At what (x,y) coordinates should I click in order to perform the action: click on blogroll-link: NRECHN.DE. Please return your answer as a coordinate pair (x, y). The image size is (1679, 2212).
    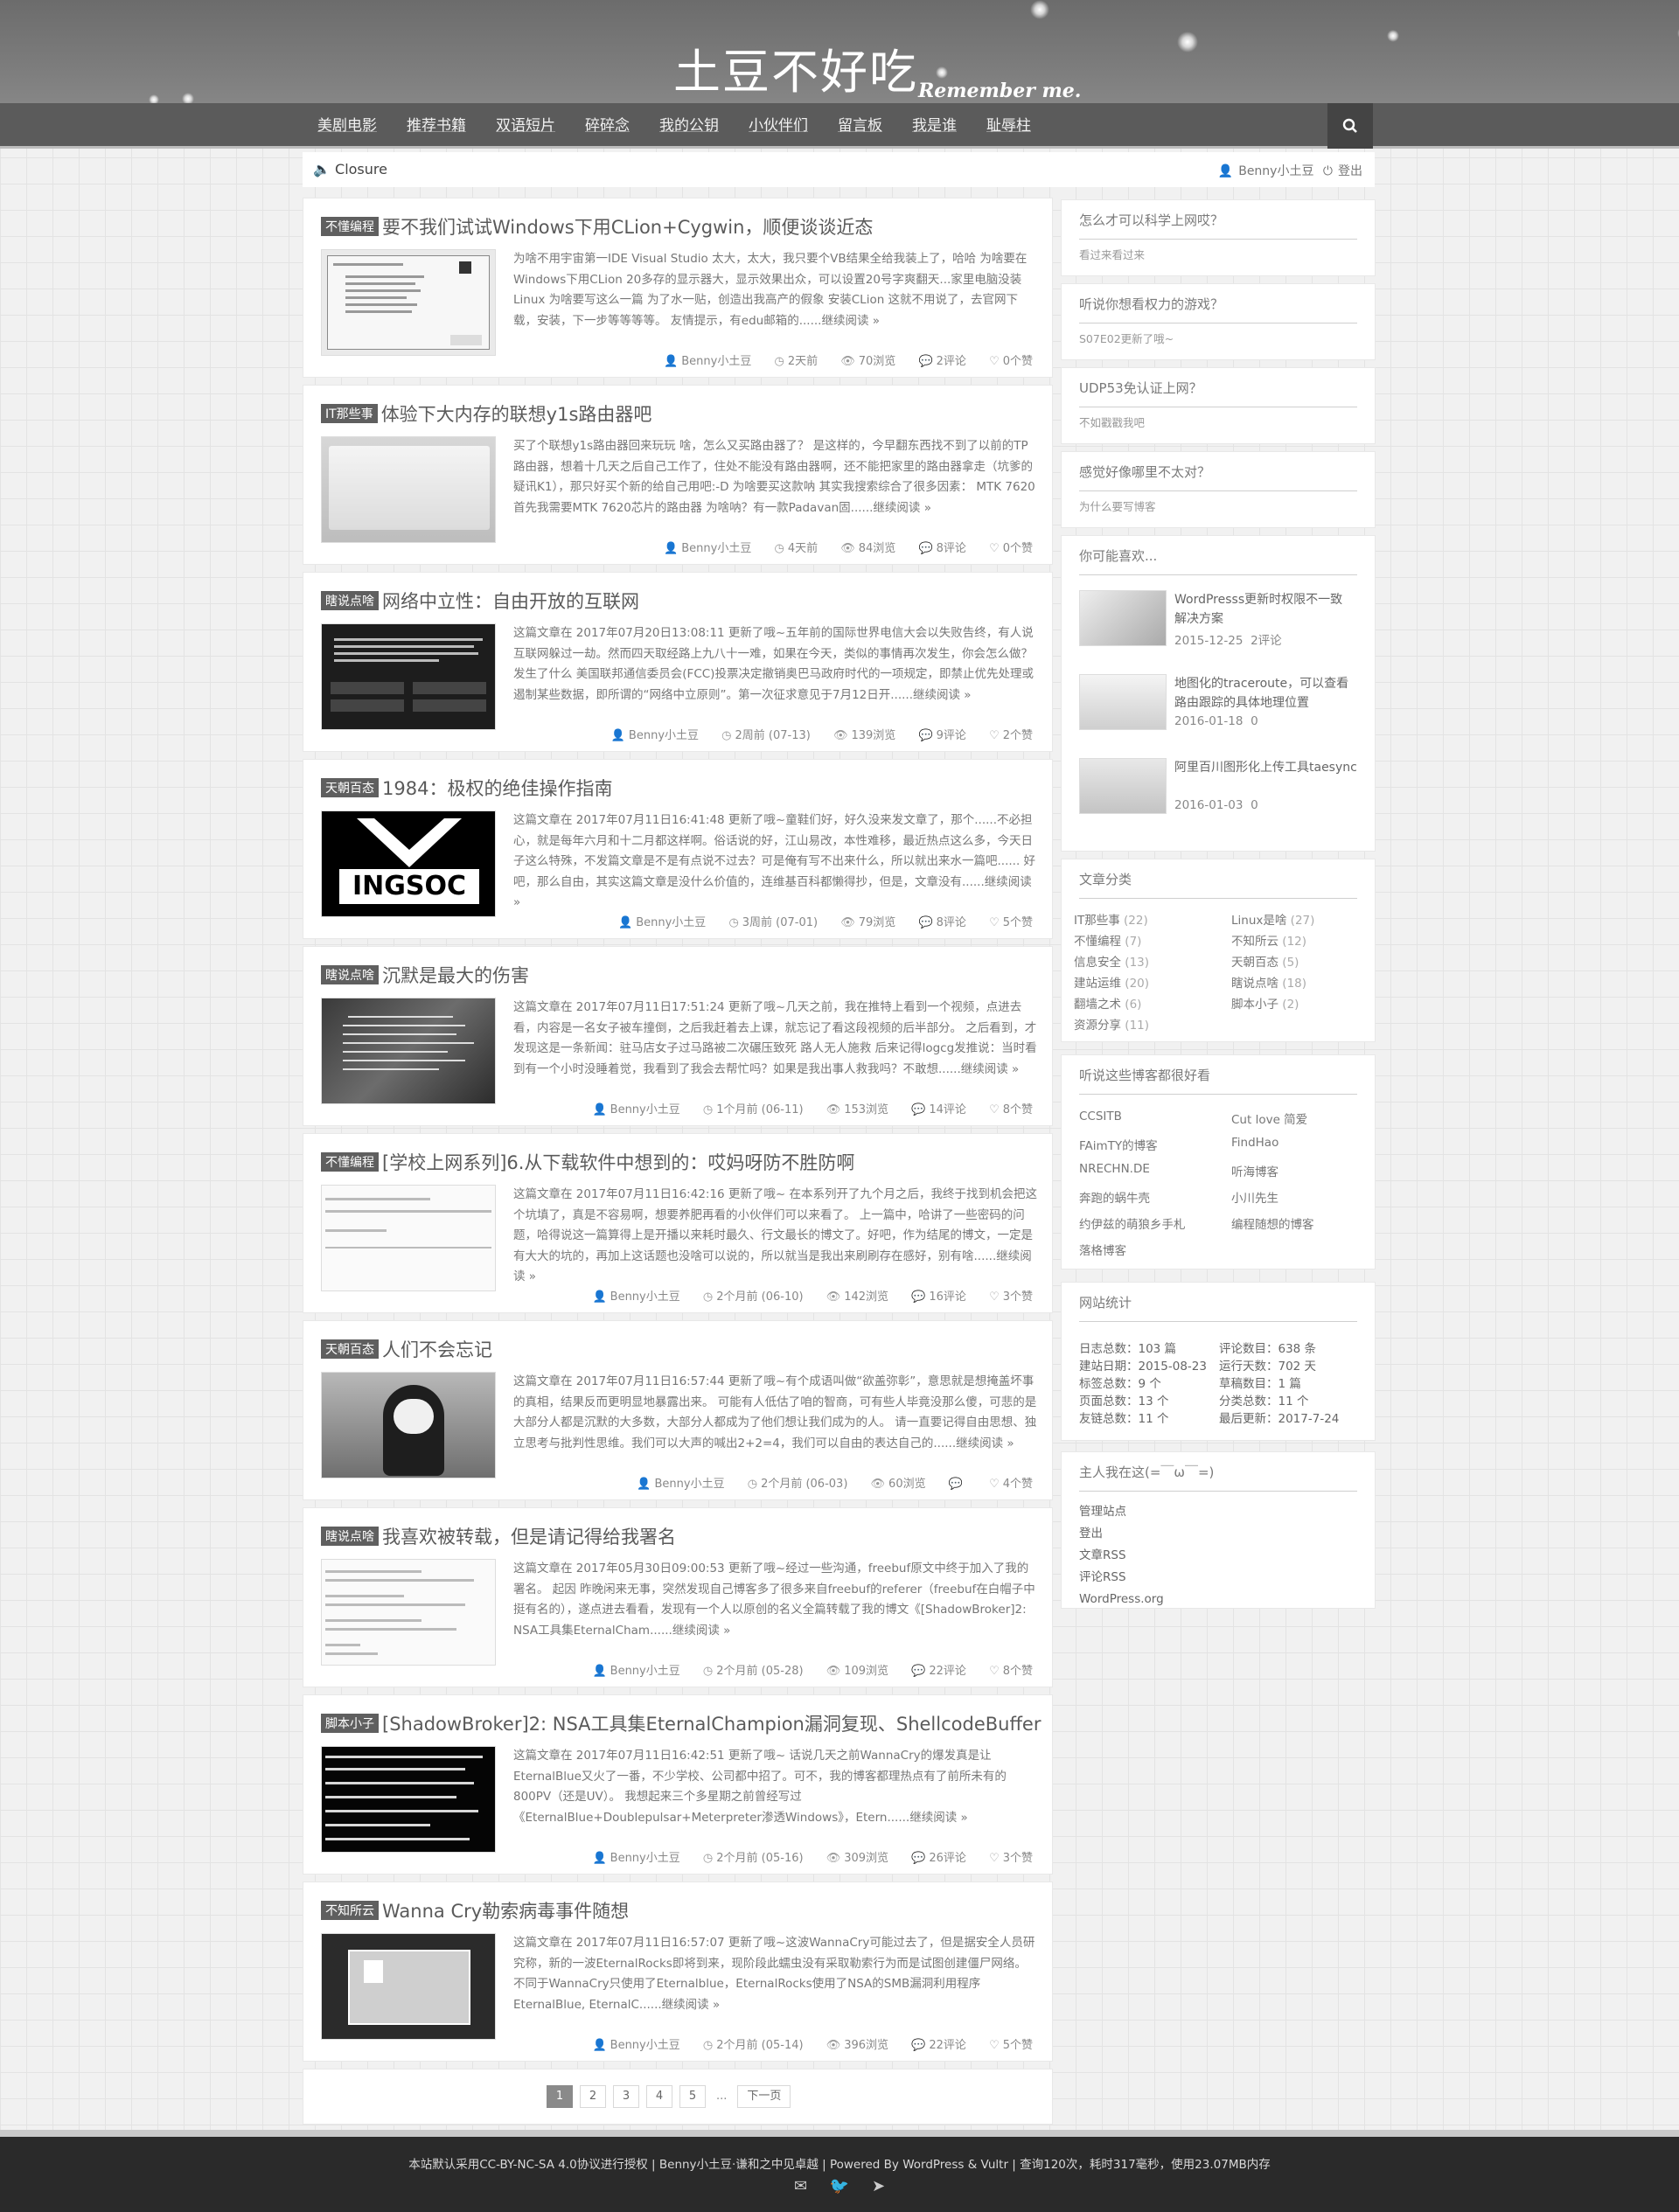
    Looking at the image, I should click on (1114, 1169).